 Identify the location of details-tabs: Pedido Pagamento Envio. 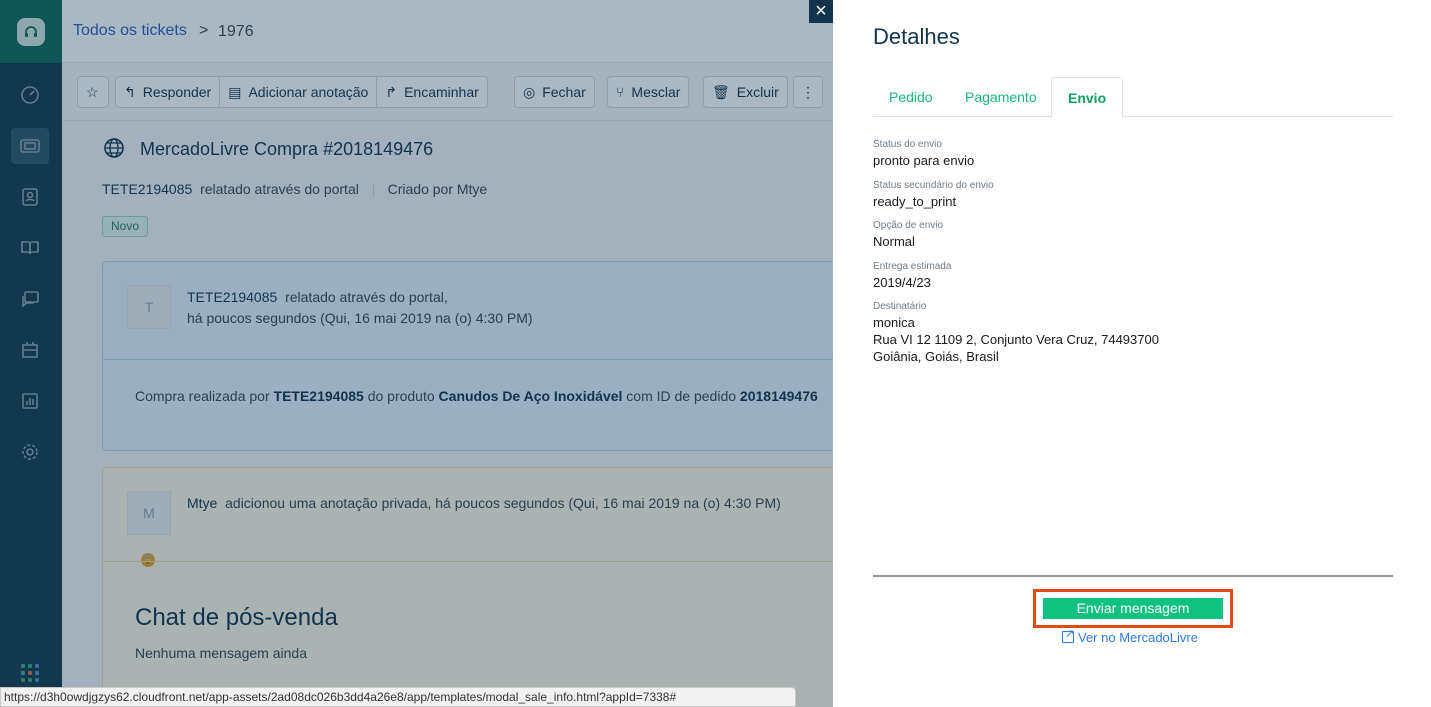
(1133, 97).